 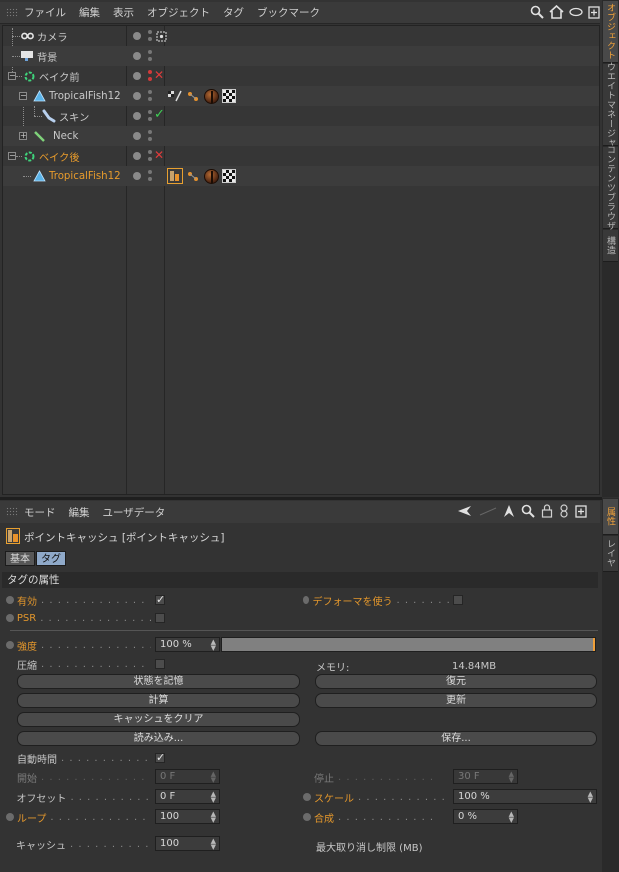 I want to click on object-name: ベイク前, so click(x=59, y=78).